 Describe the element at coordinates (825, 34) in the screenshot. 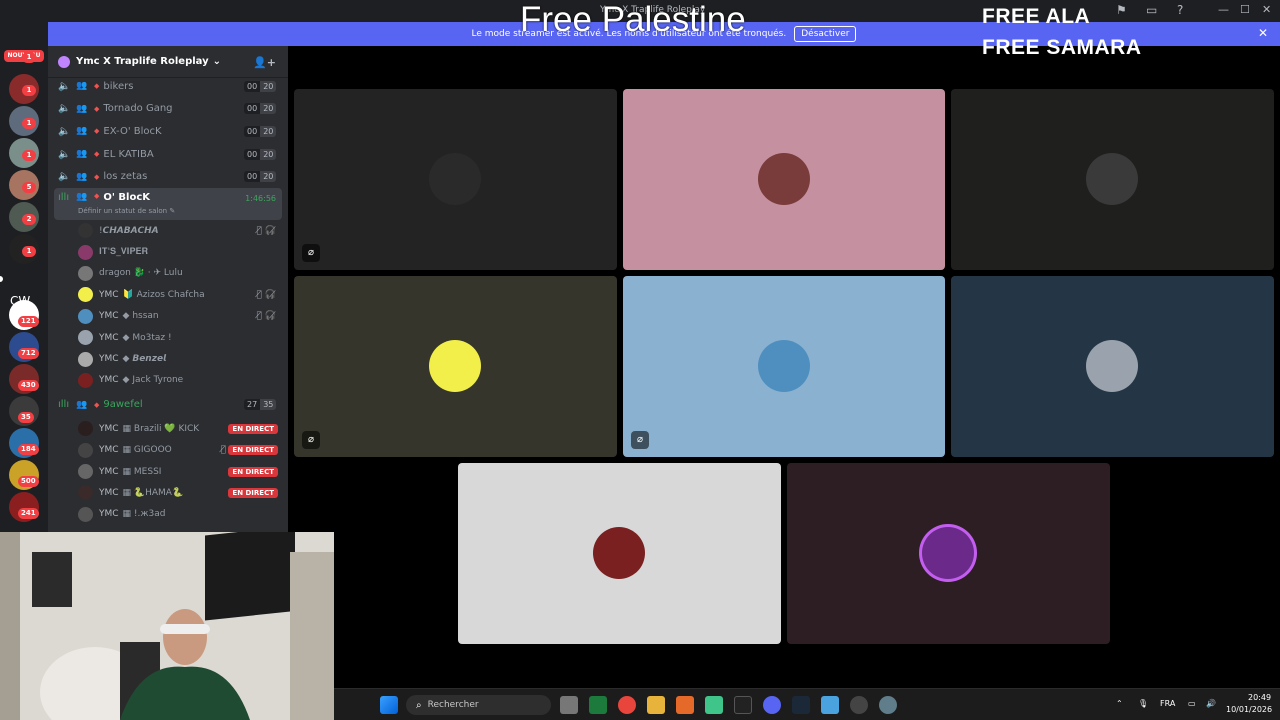

I see `disable-streamer-button: Désactiver` at that location.